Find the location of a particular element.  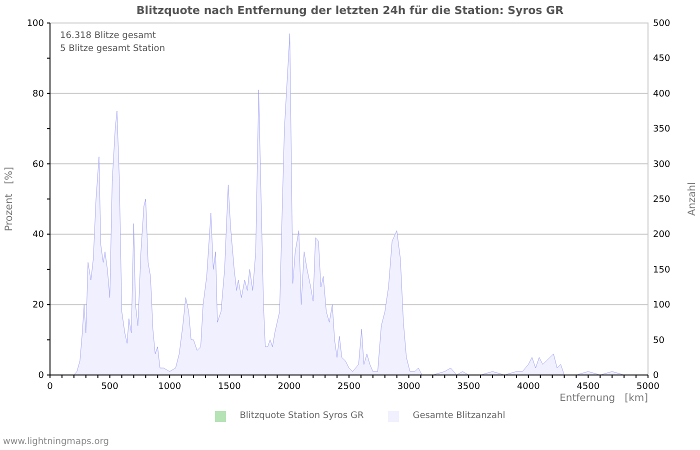

chart-title: Blitzquote nach Entfernung der letzten 24h für die Station: Syros GR is located at coordinates (350, 10).